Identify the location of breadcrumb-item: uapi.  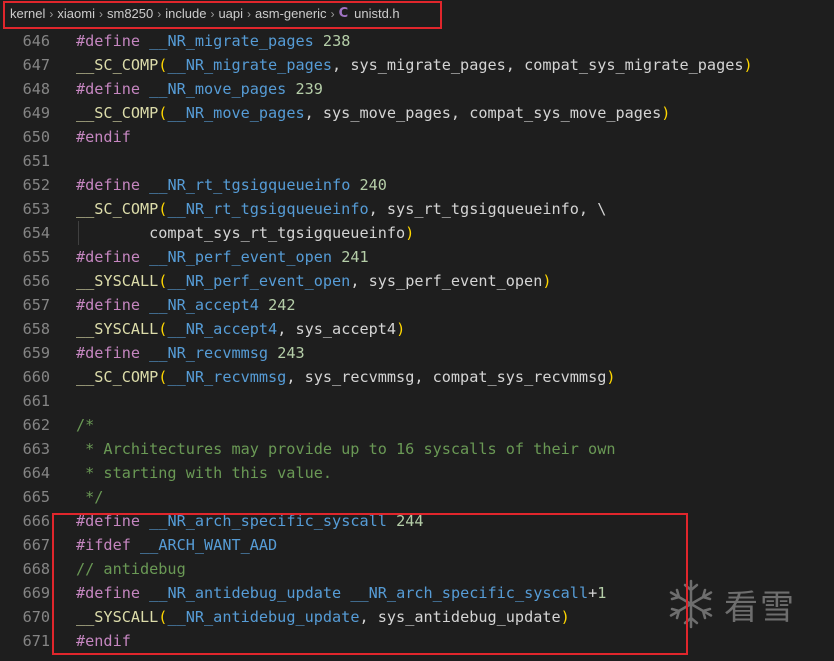
(230, 13).